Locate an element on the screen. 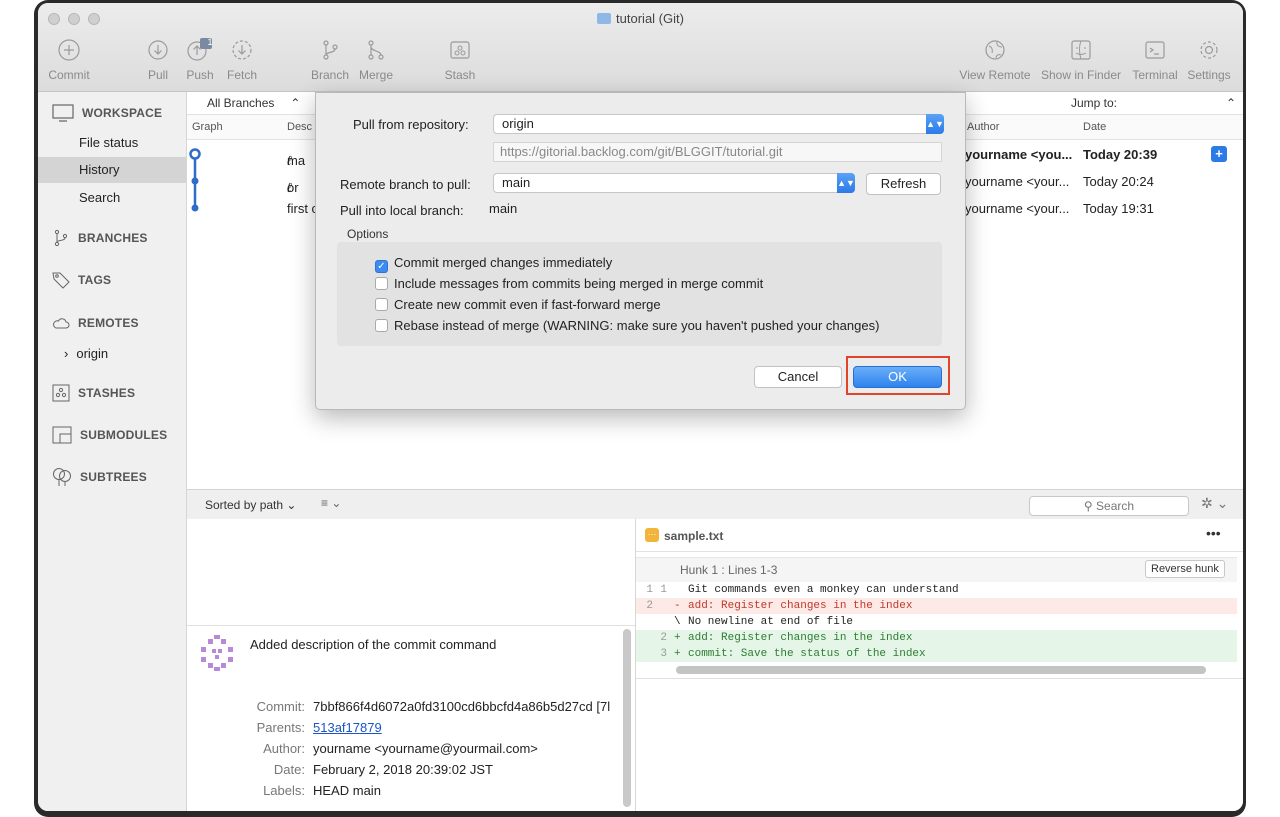  sidebar-item-file-status: File status is located at coordinates (112, 143).